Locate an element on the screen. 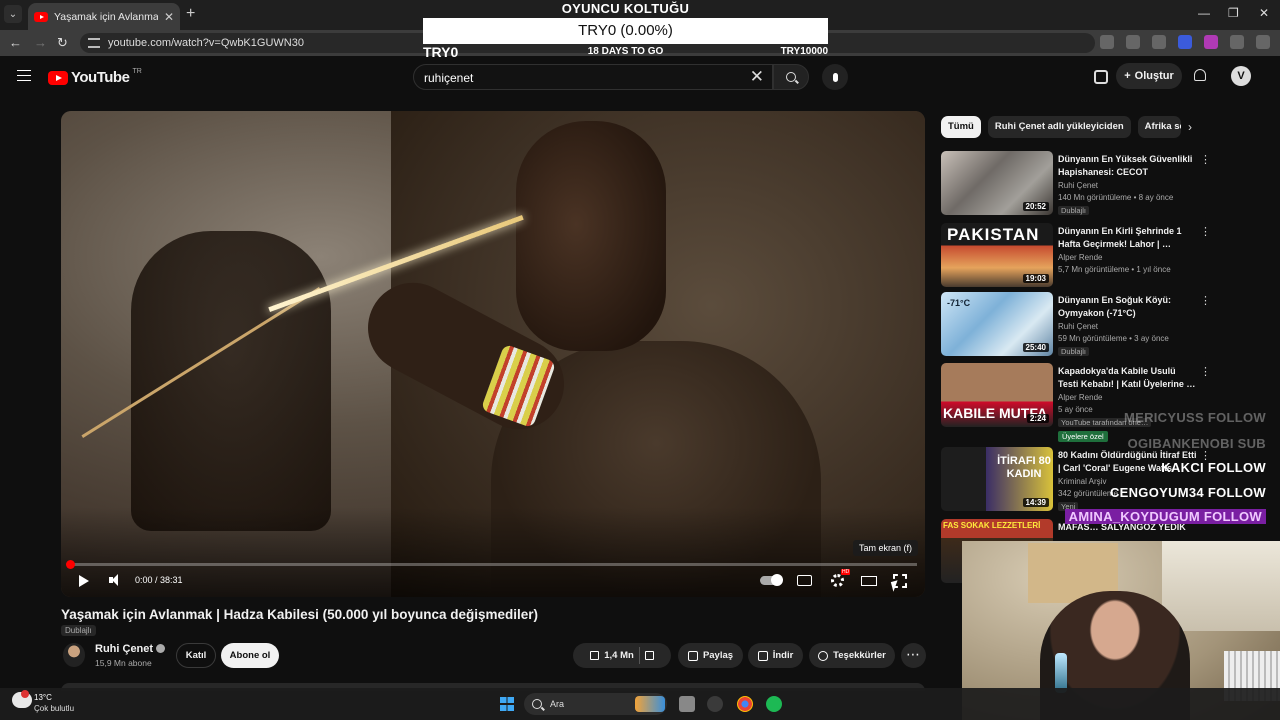  site-info-icon is located at coordinates (94, 43).